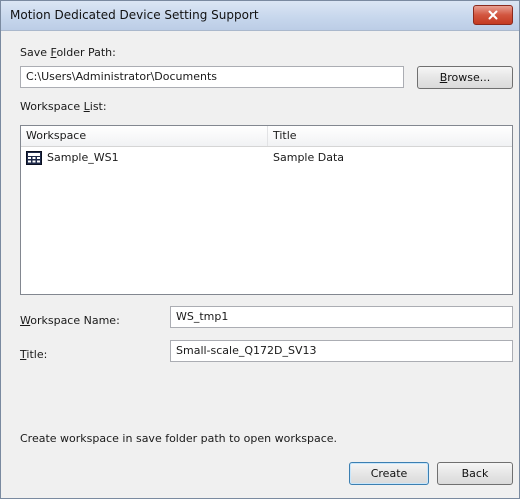 The image size is (520, 499). I want to click on column-header-title: Title, so click(390, 136).